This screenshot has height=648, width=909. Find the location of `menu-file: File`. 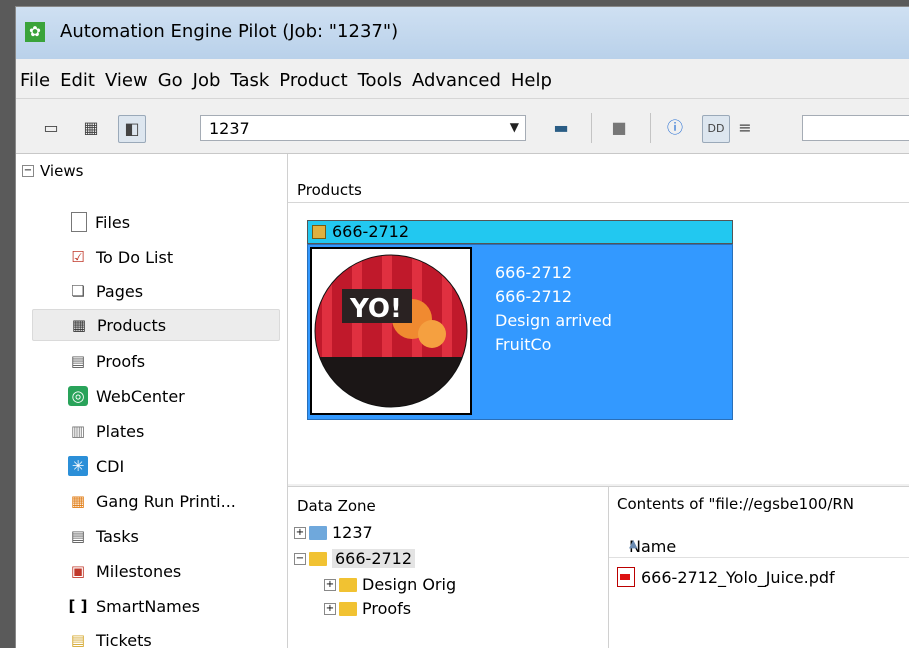

menu-file: File is located at coordinates (35, 80).